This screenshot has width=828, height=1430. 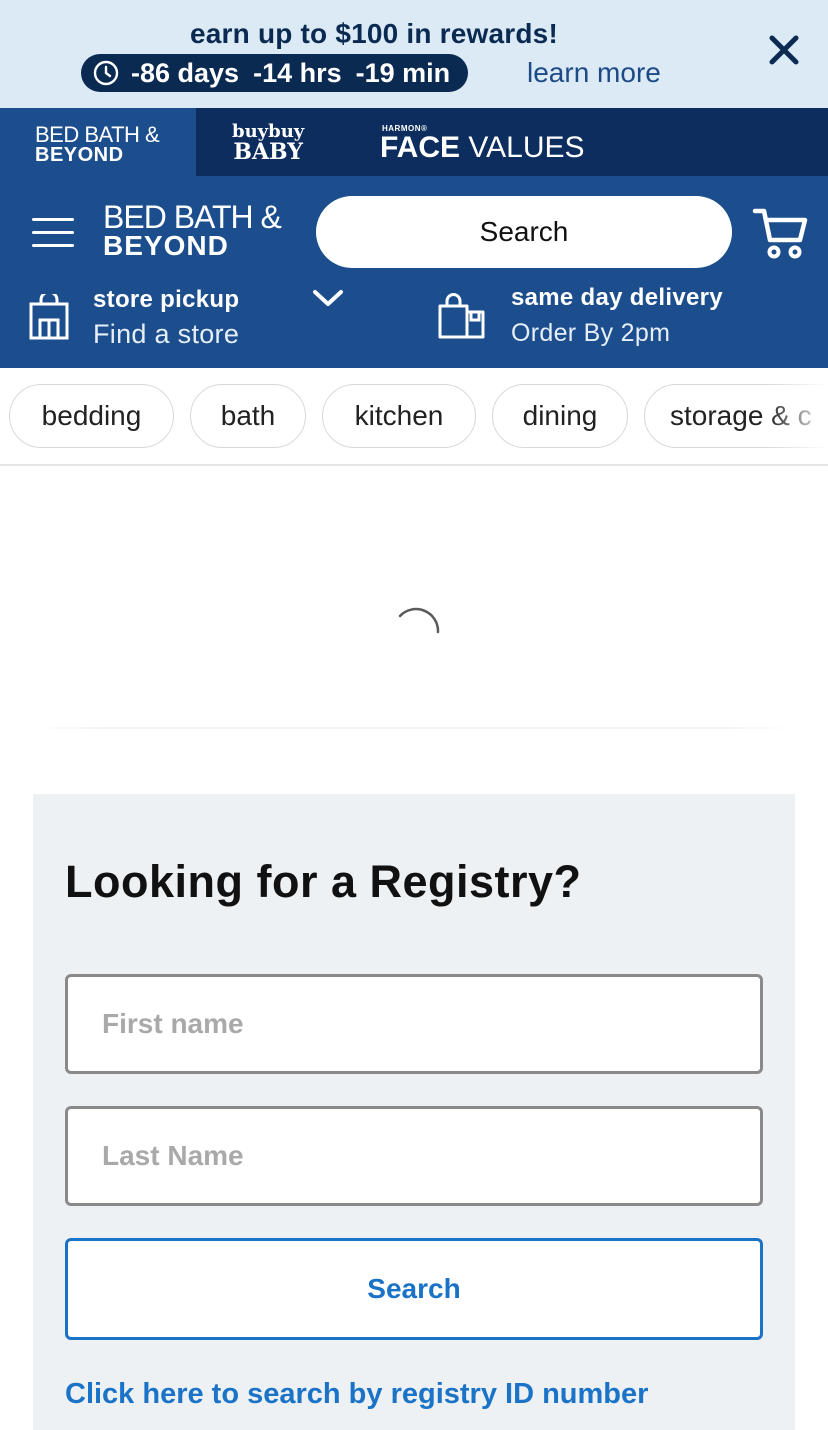 I want to click on promo-title: earn up to $100 in rewards!, so click(x=374, y=33).